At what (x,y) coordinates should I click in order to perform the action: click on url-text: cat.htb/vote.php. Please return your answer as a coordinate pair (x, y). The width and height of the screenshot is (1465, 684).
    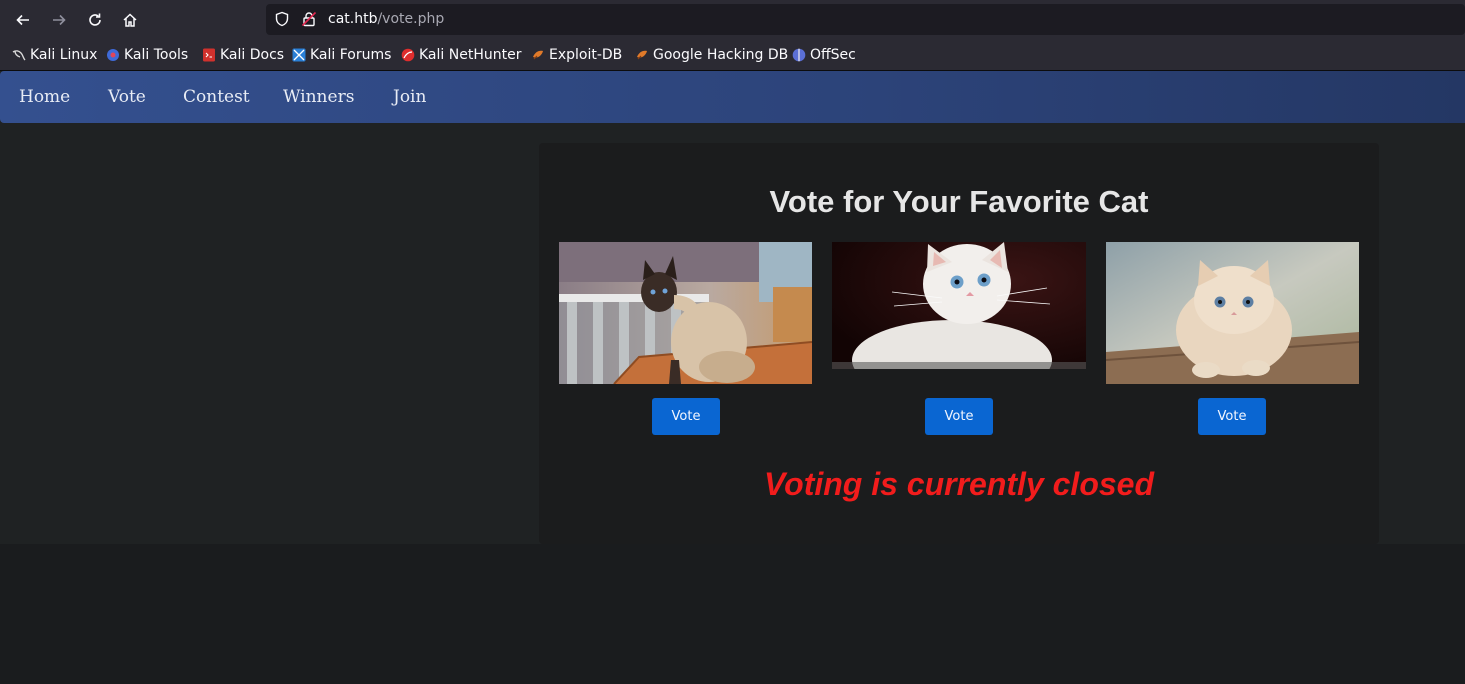
    Looking at the image, I should click on (386, 19).